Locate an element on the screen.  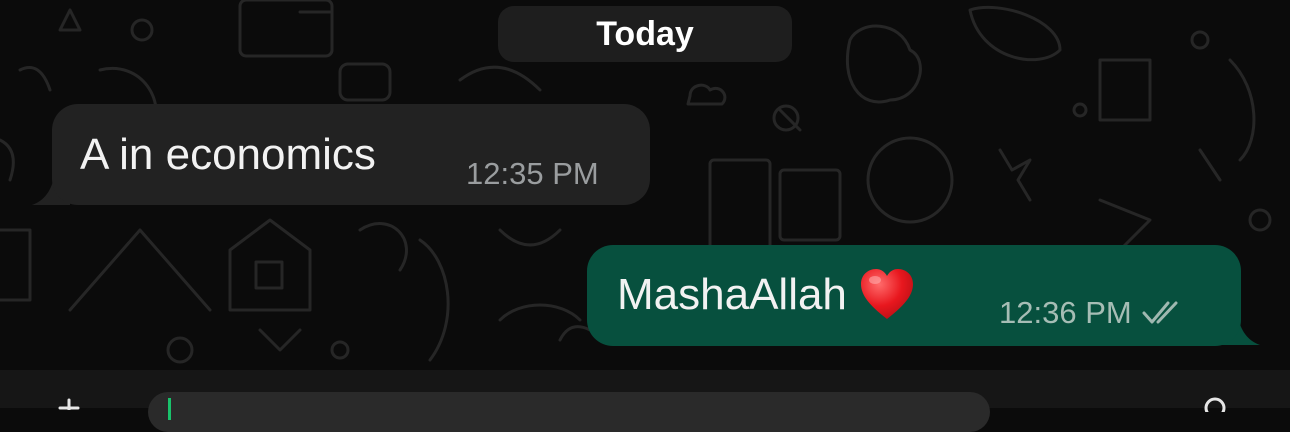
date-divider: Today is located at coordinates (645, 34).